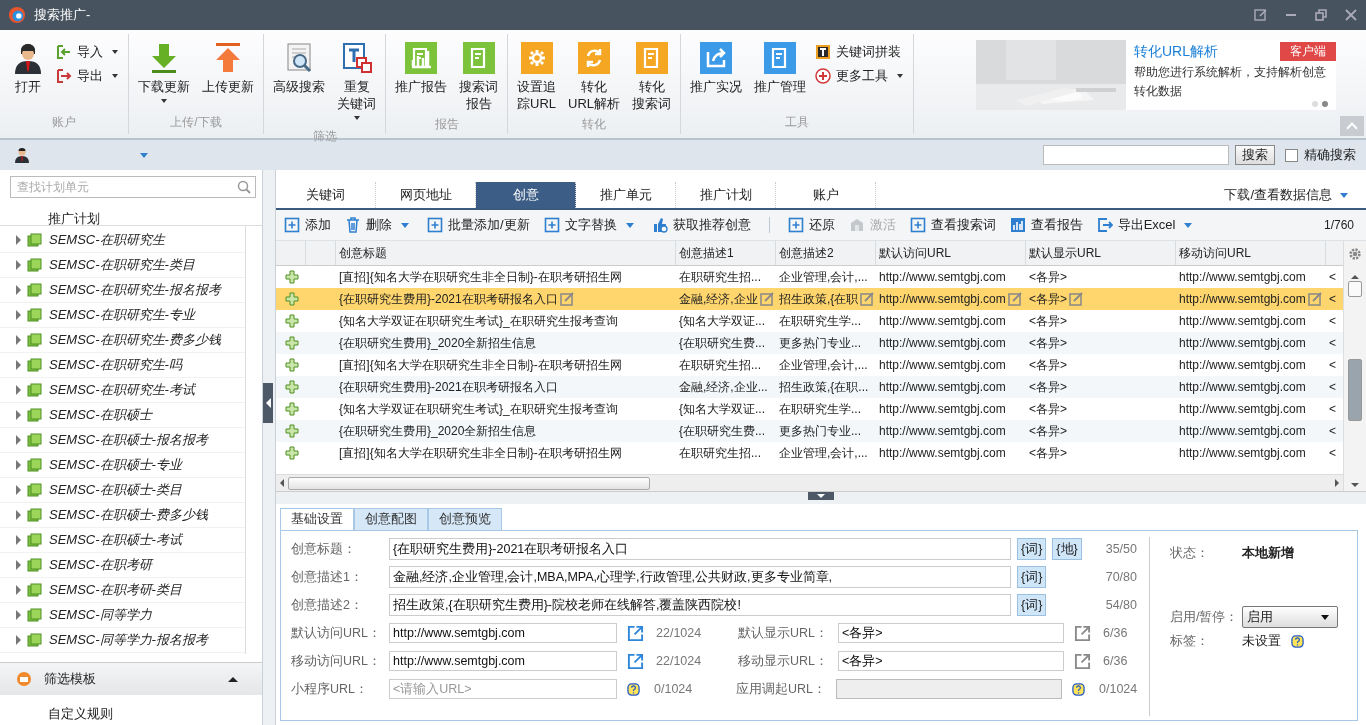  Describe the element at coordinates (28, 76) in the screenshot. I see `ribbon-button: 打开` at that location.